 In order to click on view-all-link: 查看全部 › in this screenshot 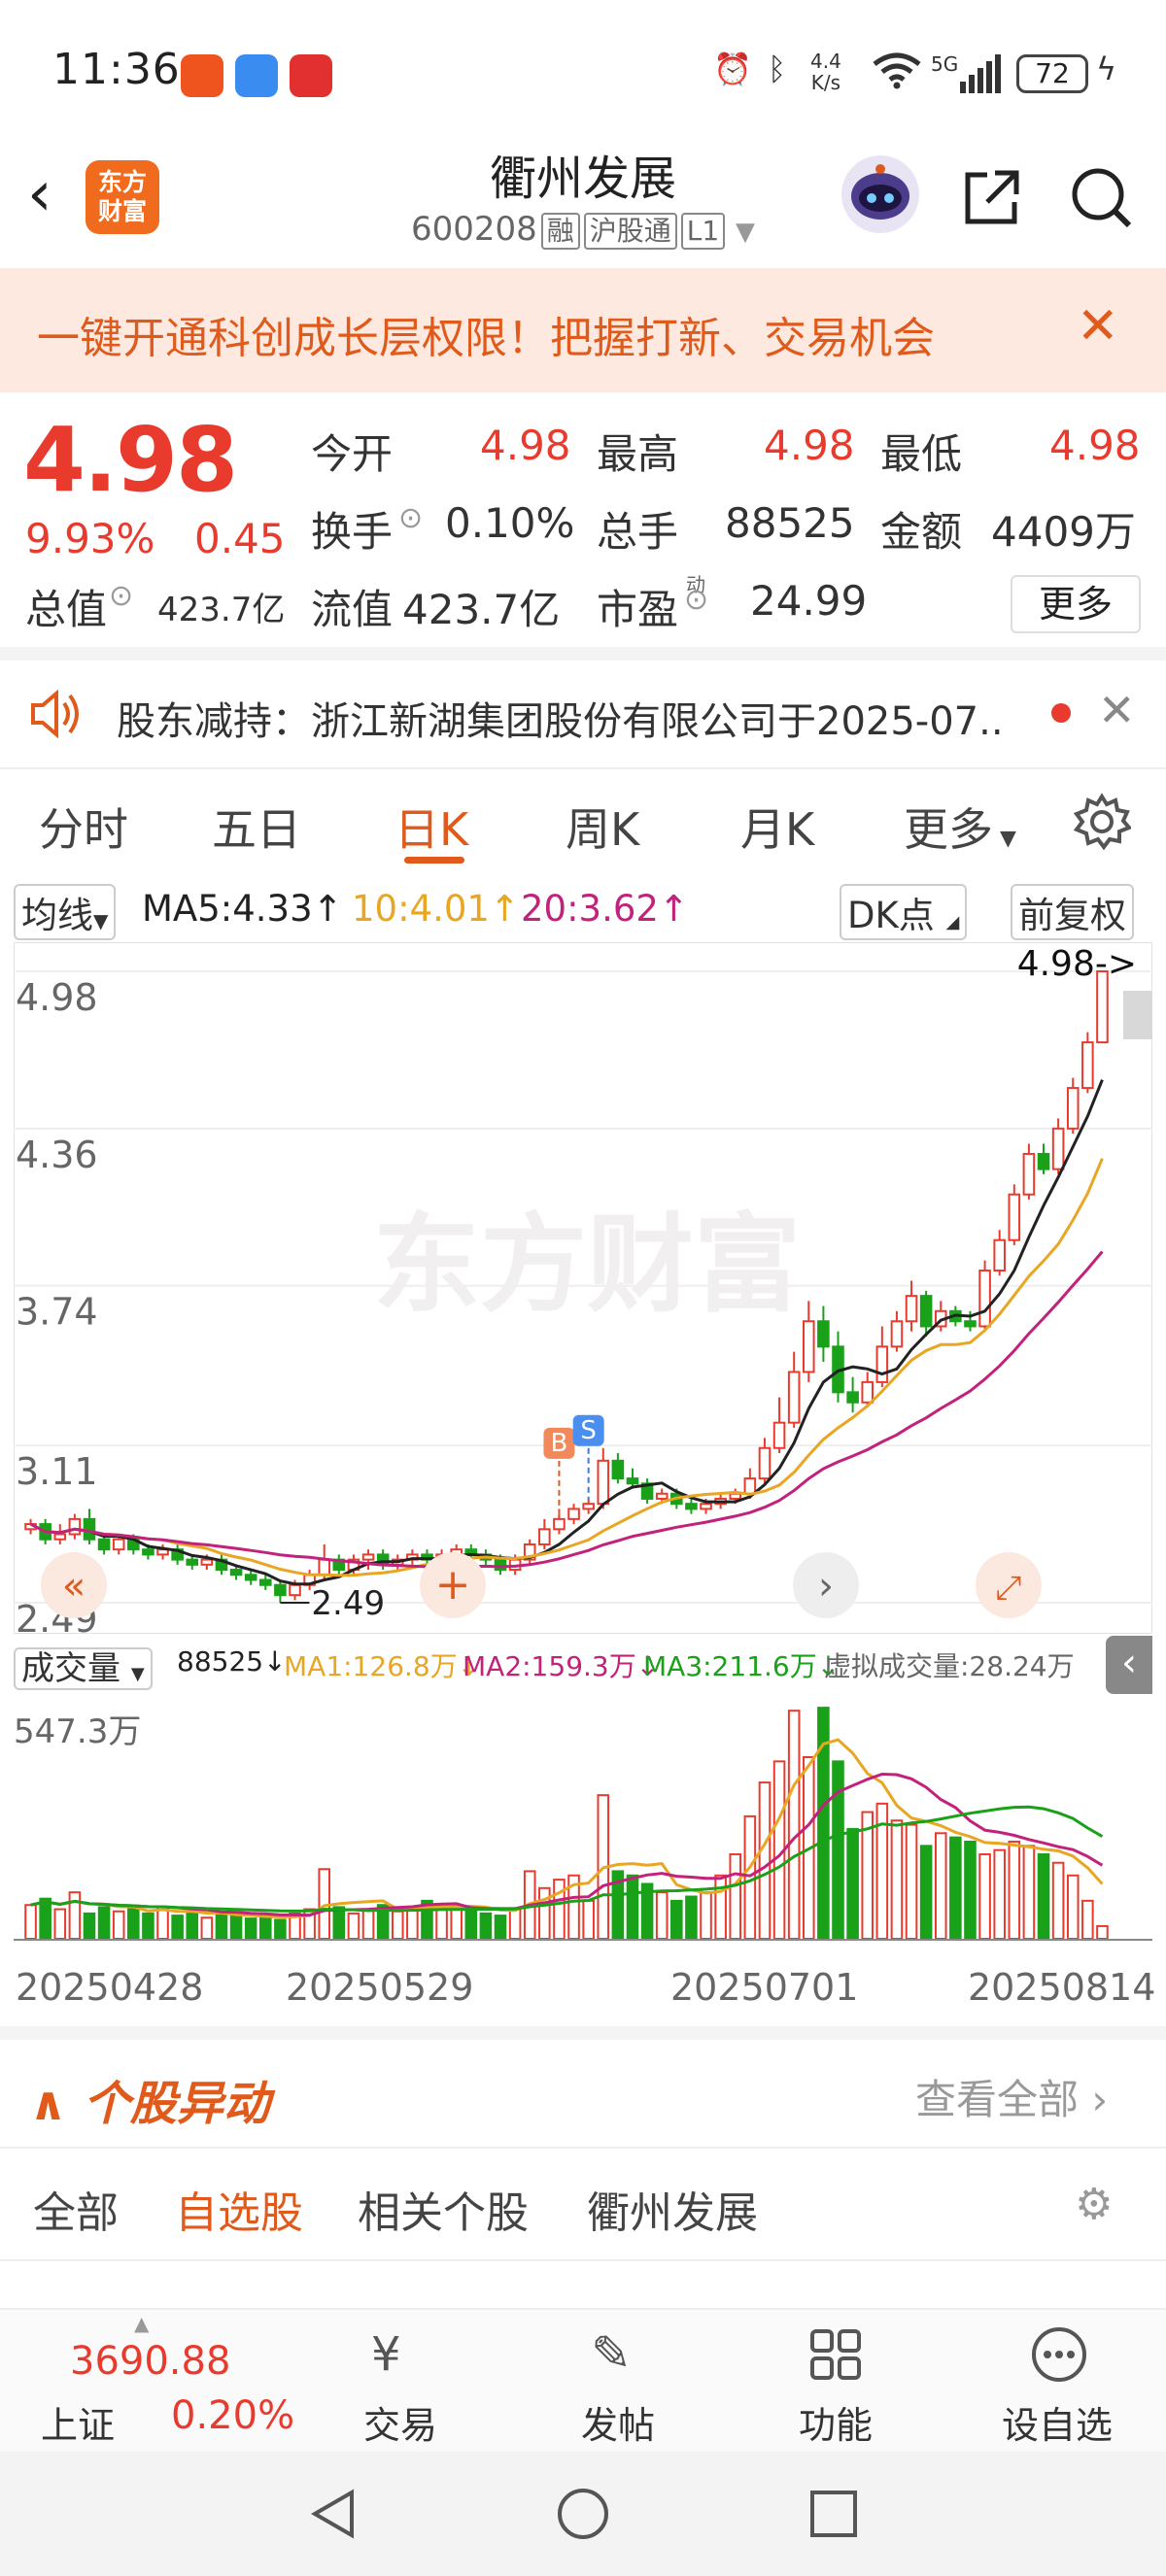, I will do `click(1011, 2096)`.